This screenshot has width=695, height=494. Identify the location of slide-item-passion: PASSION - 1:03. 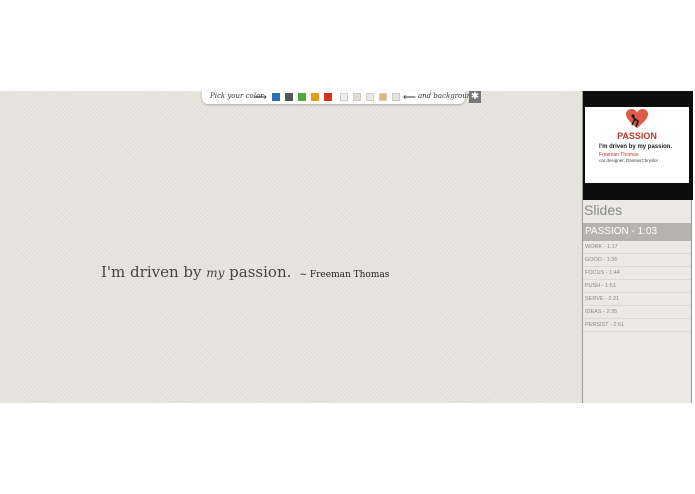
(637, 232).